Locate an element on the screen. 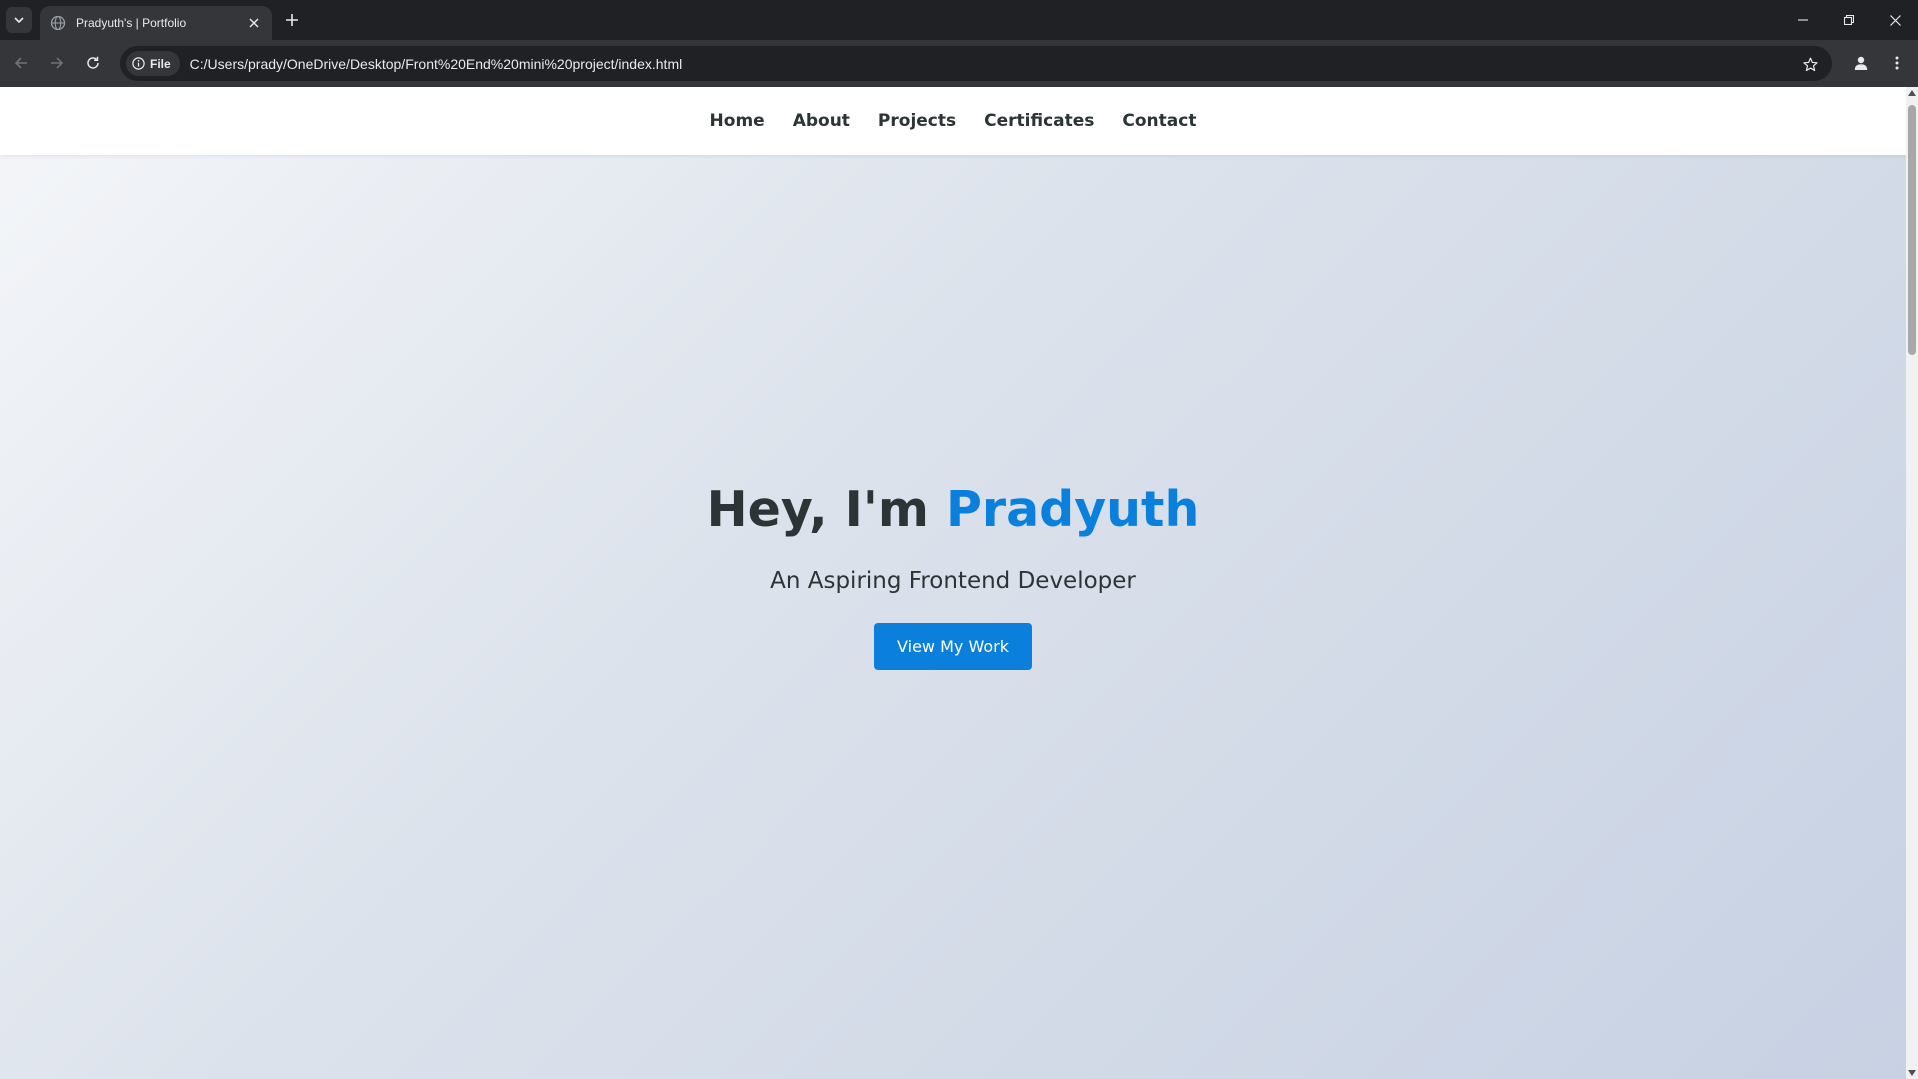 The width and height of the screenshot is (1918, 1079). nav-link-certificates: Certificates is located at coordinates (1039, 121).